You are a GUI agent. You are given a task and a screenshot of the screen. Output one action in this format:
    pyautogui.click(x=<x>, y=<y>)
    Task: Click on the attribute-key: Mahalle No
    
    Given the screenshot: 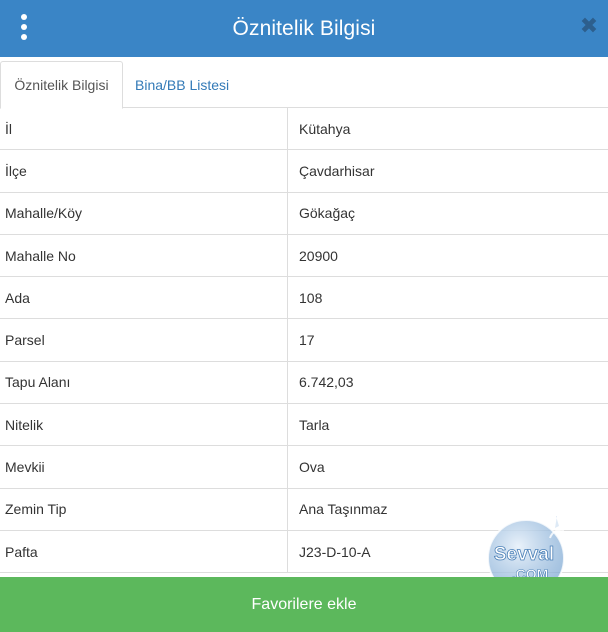 What is the action you would take?
    pyautogui.click(x=144, y=255)
    